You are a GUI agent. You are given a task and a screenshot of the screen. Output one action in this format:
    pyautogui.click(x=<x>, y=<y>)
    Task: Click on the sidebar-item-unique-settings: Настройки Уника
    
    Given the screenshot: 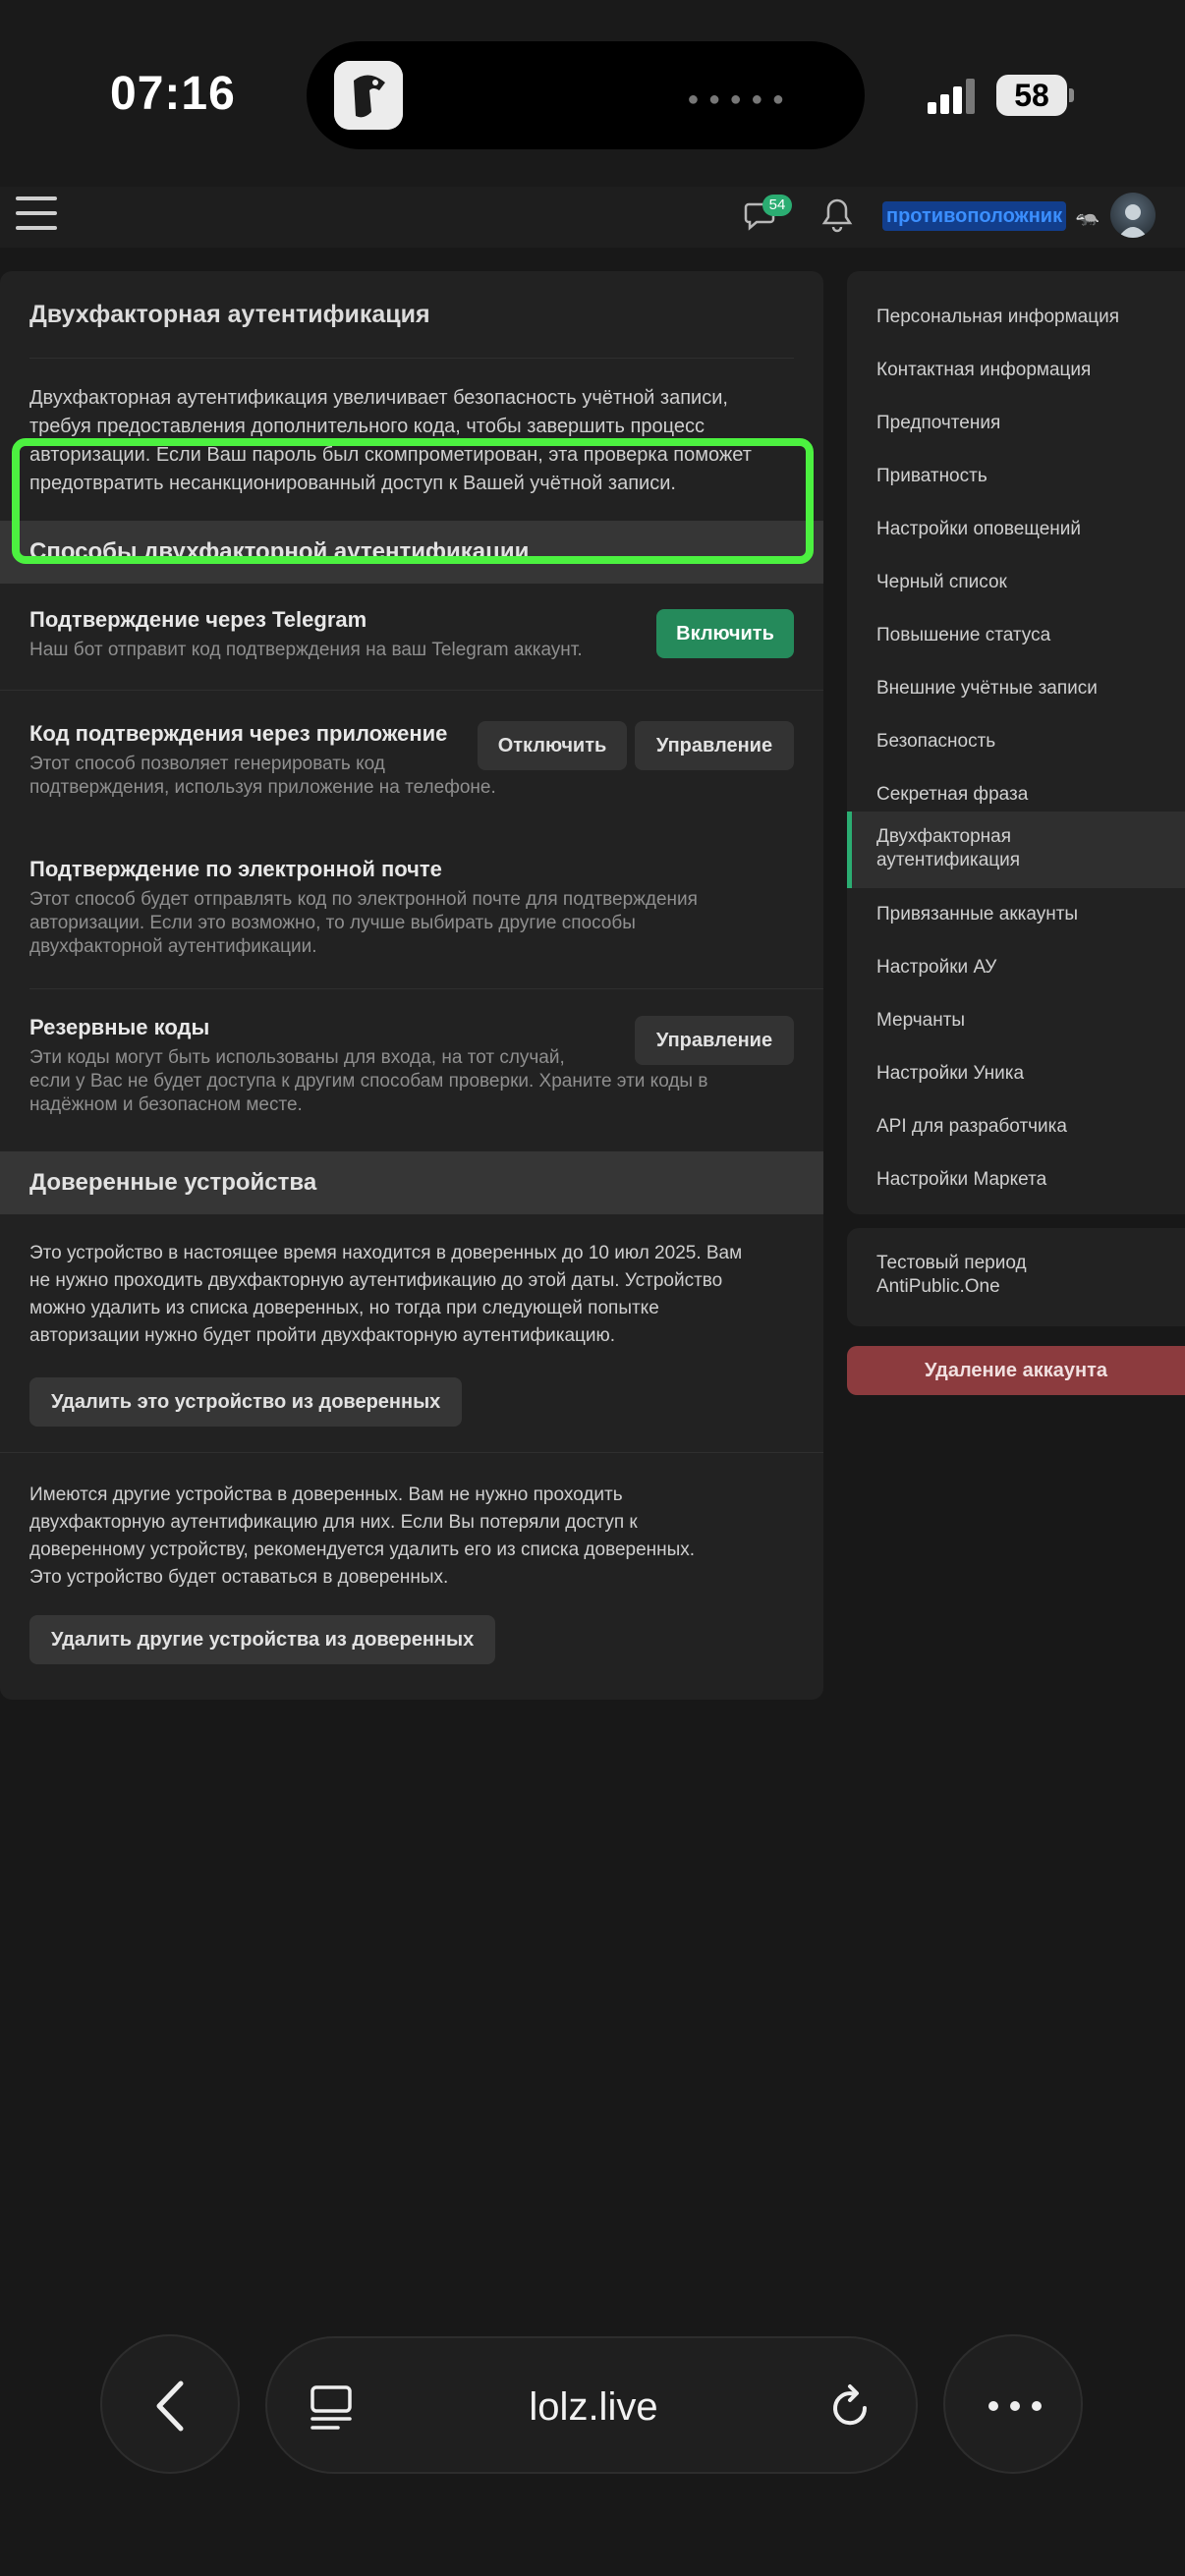 What is the action you would take?
    pyautogui.click(x=1016, y=1073)
    